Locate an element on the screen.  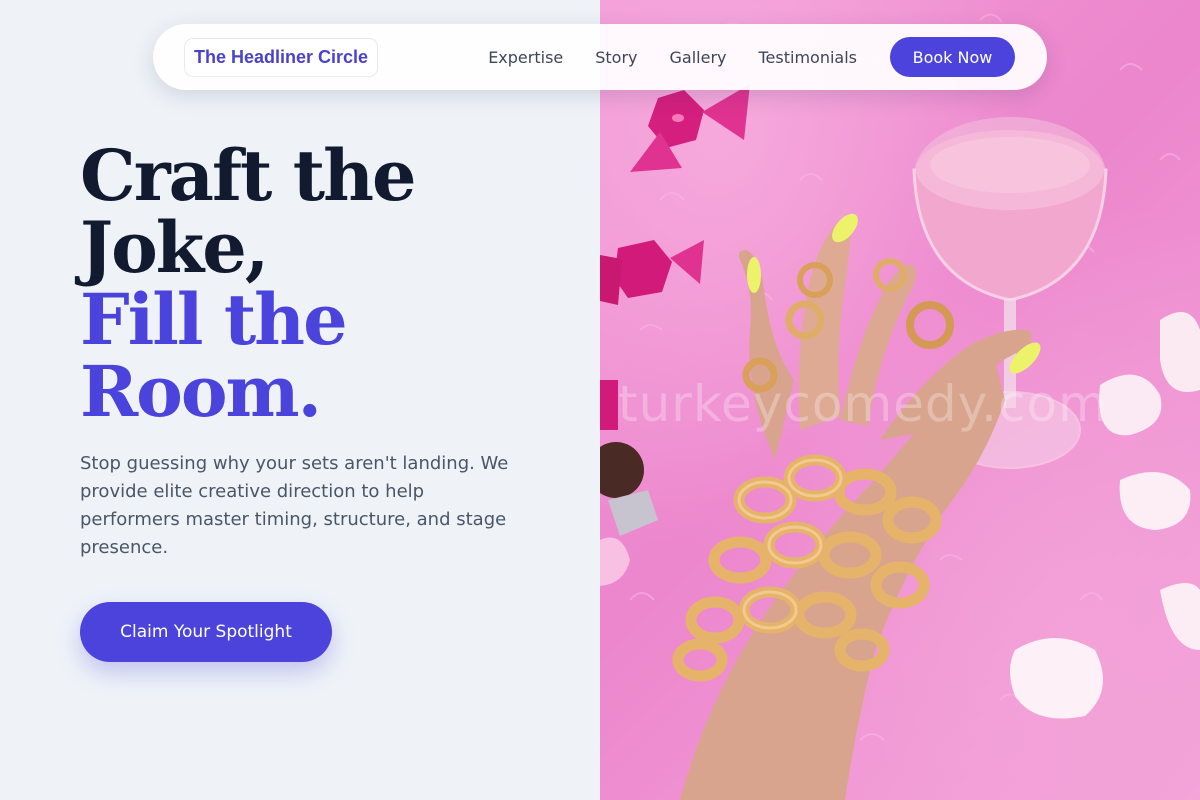
nav-links: Expertise Story Gallery Testimonials is located at coordinates (672, 57).